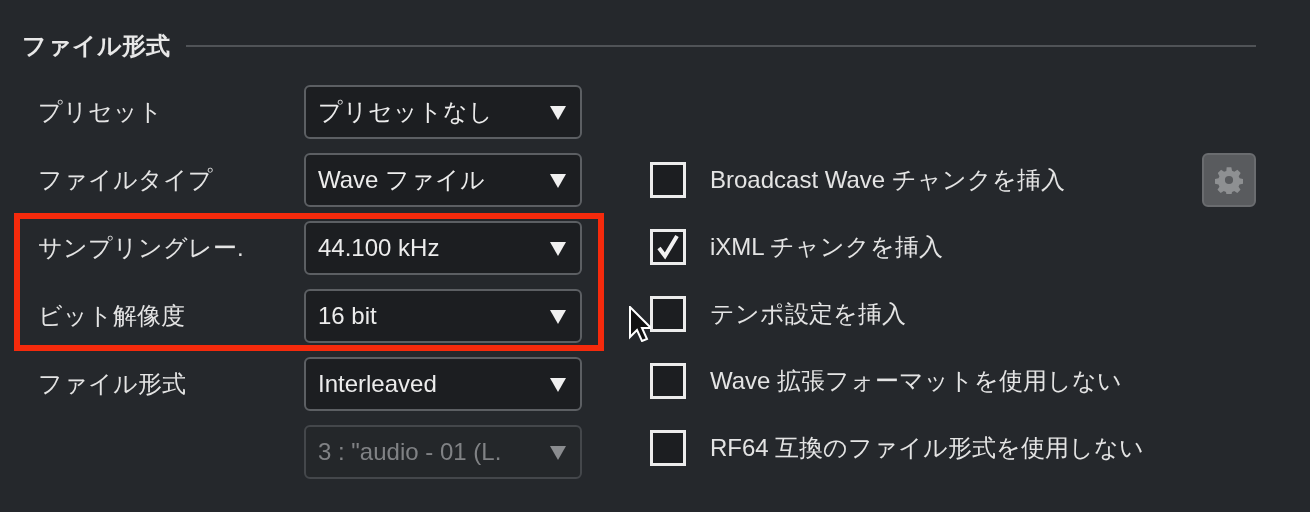 This screenshot has width=1310, height=512. What do you see at coordinates (443, 384) in the screenshot?
I see `dropdown: Interleaved` at bounding box center [443, 384].